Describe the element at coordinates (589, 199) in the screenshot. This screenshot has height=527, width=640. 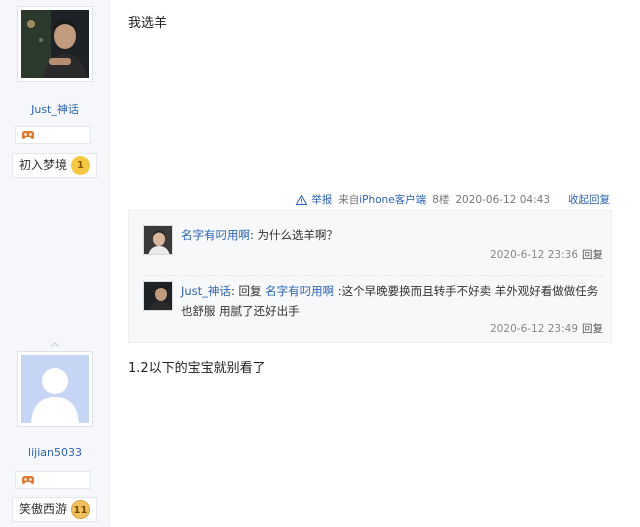
I see `collapse-replies-button: 收起回复` at that location.